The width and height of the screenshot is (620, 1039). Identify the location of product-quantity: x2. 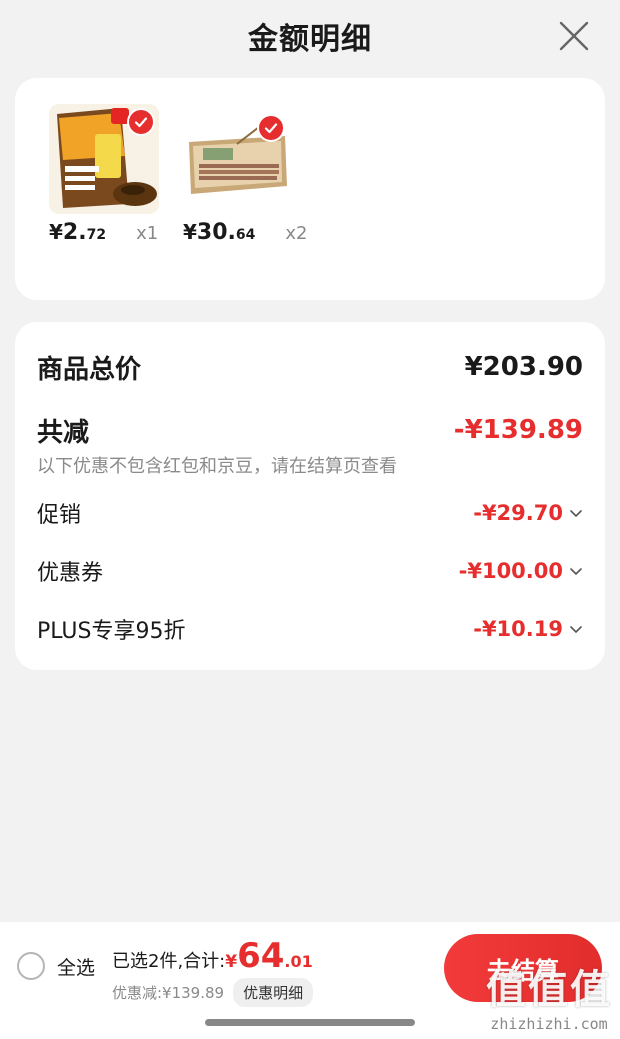
(296, 233).